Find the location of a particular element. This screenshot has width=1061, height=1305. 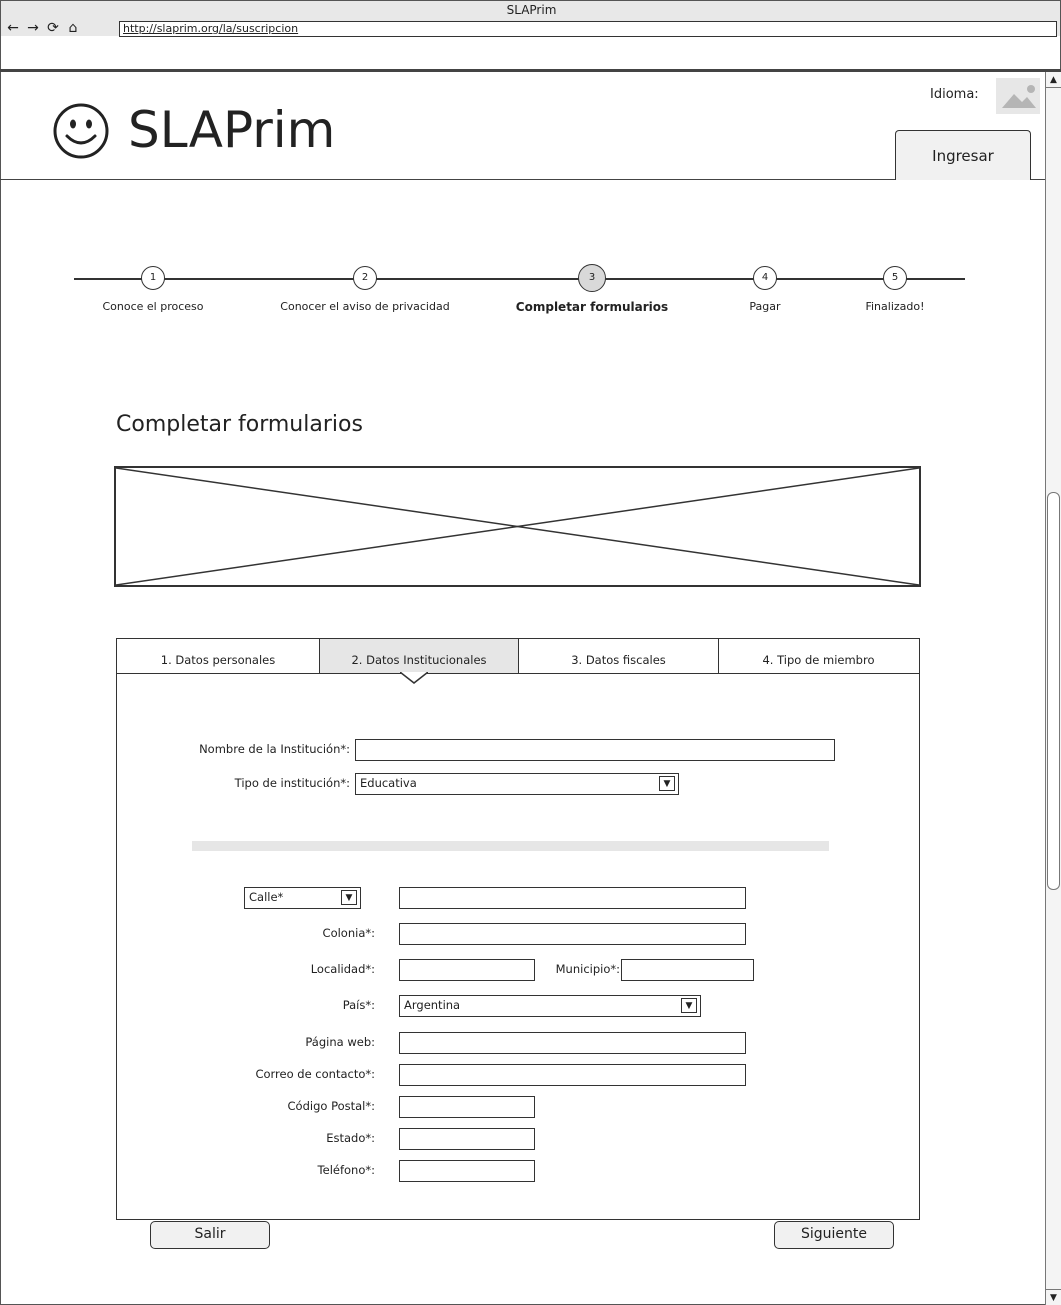

language-image-icon is located at coordinates (1018, 96).